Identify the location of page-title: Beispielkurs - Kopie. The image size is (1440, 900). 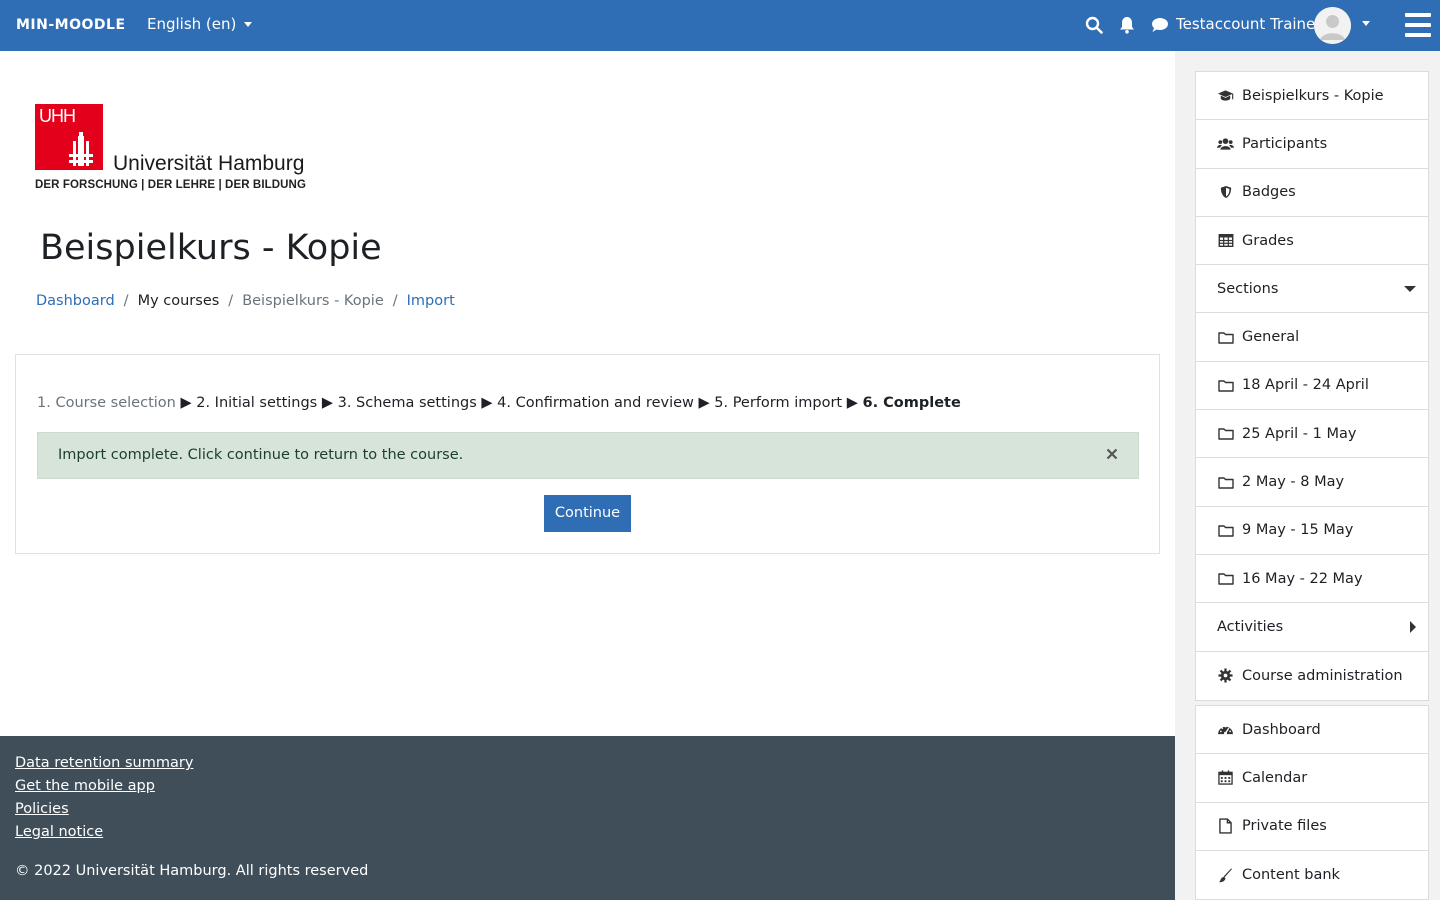
(211, 248).